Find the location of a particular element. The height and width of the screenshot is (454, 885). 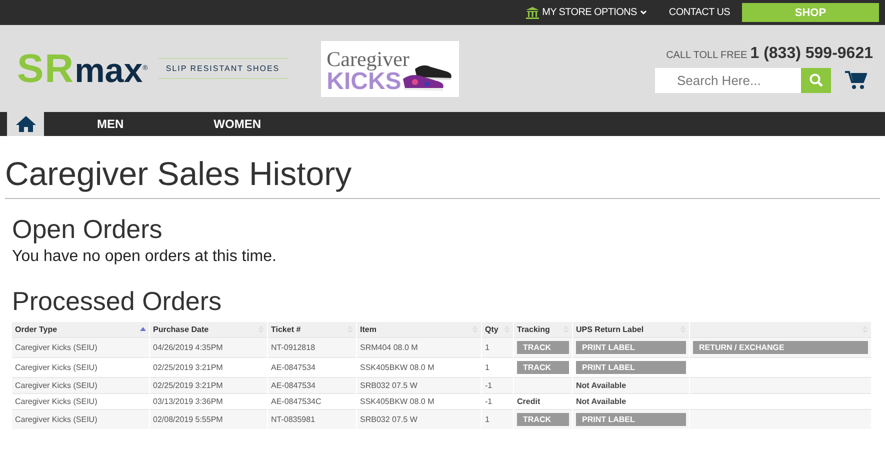

table-cell: 02/08/2019 5:55PM is located at coordinates (188, 419).